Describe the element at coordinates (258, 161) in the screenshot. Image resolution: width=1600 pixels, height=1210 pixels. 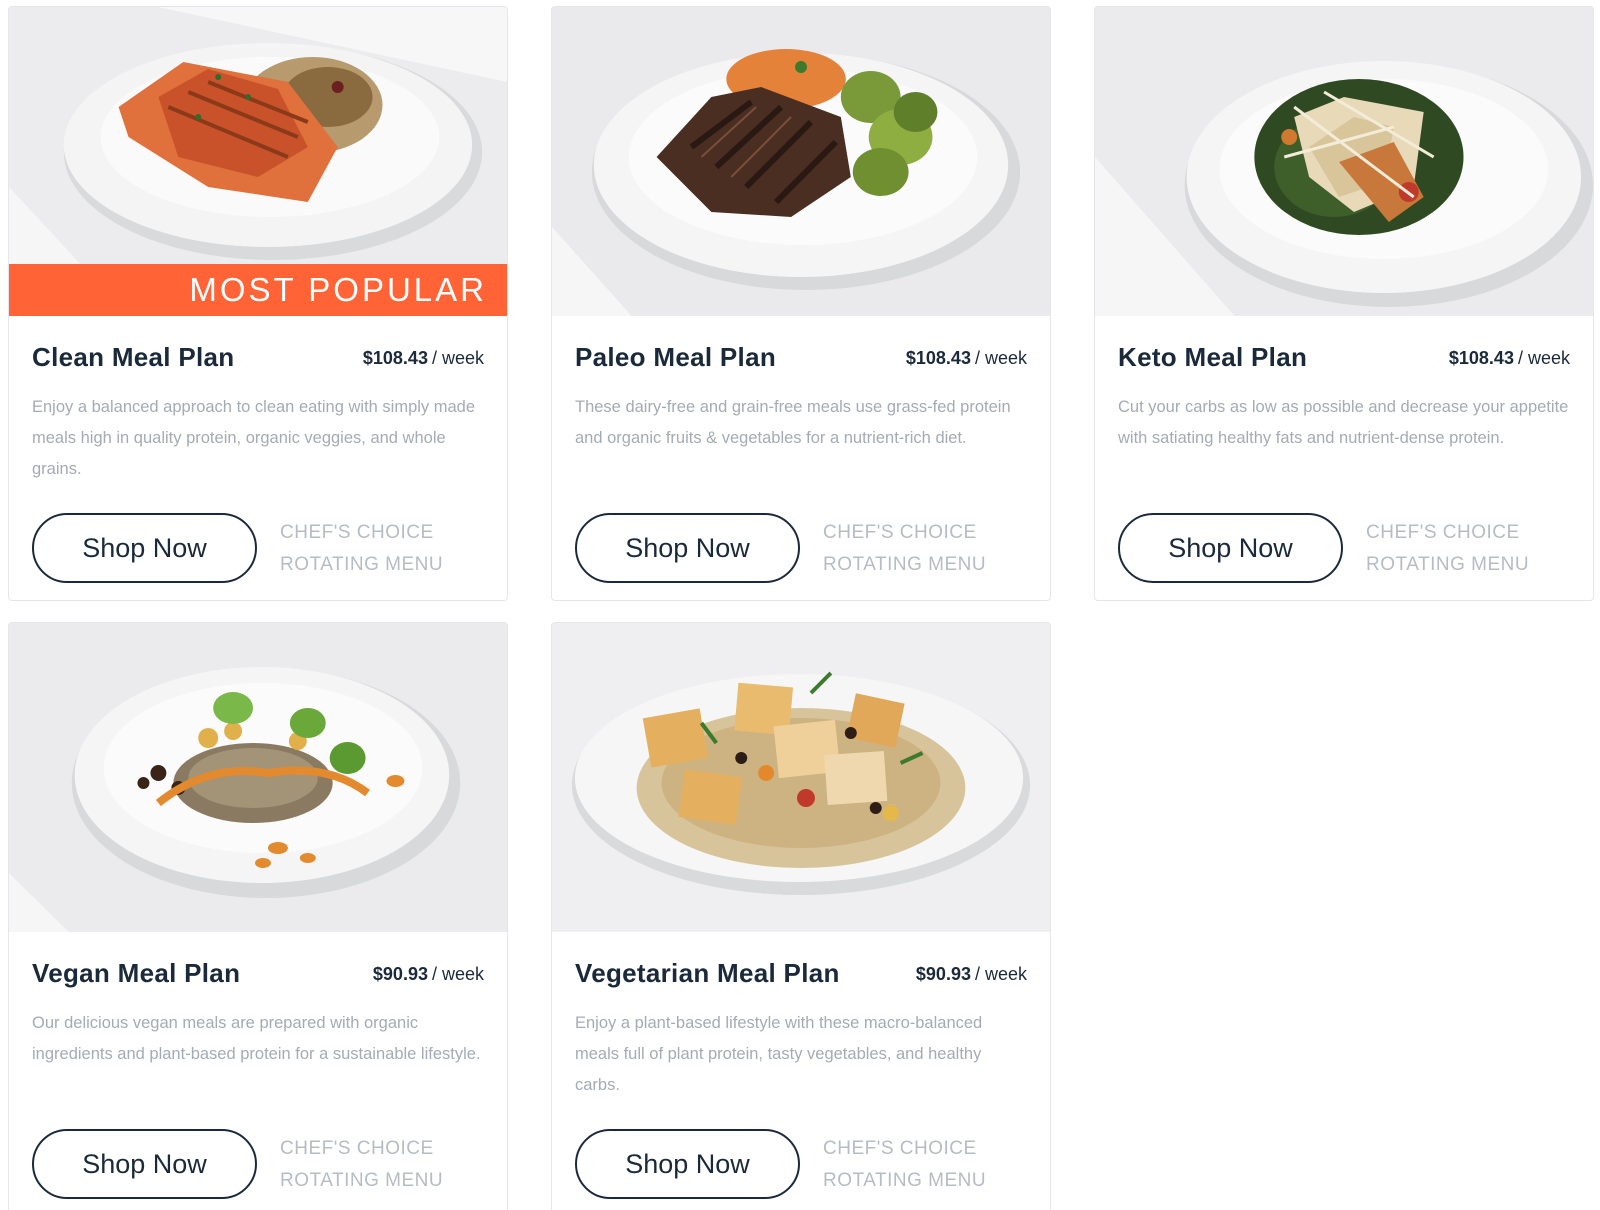
I see `meal-photo-salmon: MOST POPULAR` at that location.